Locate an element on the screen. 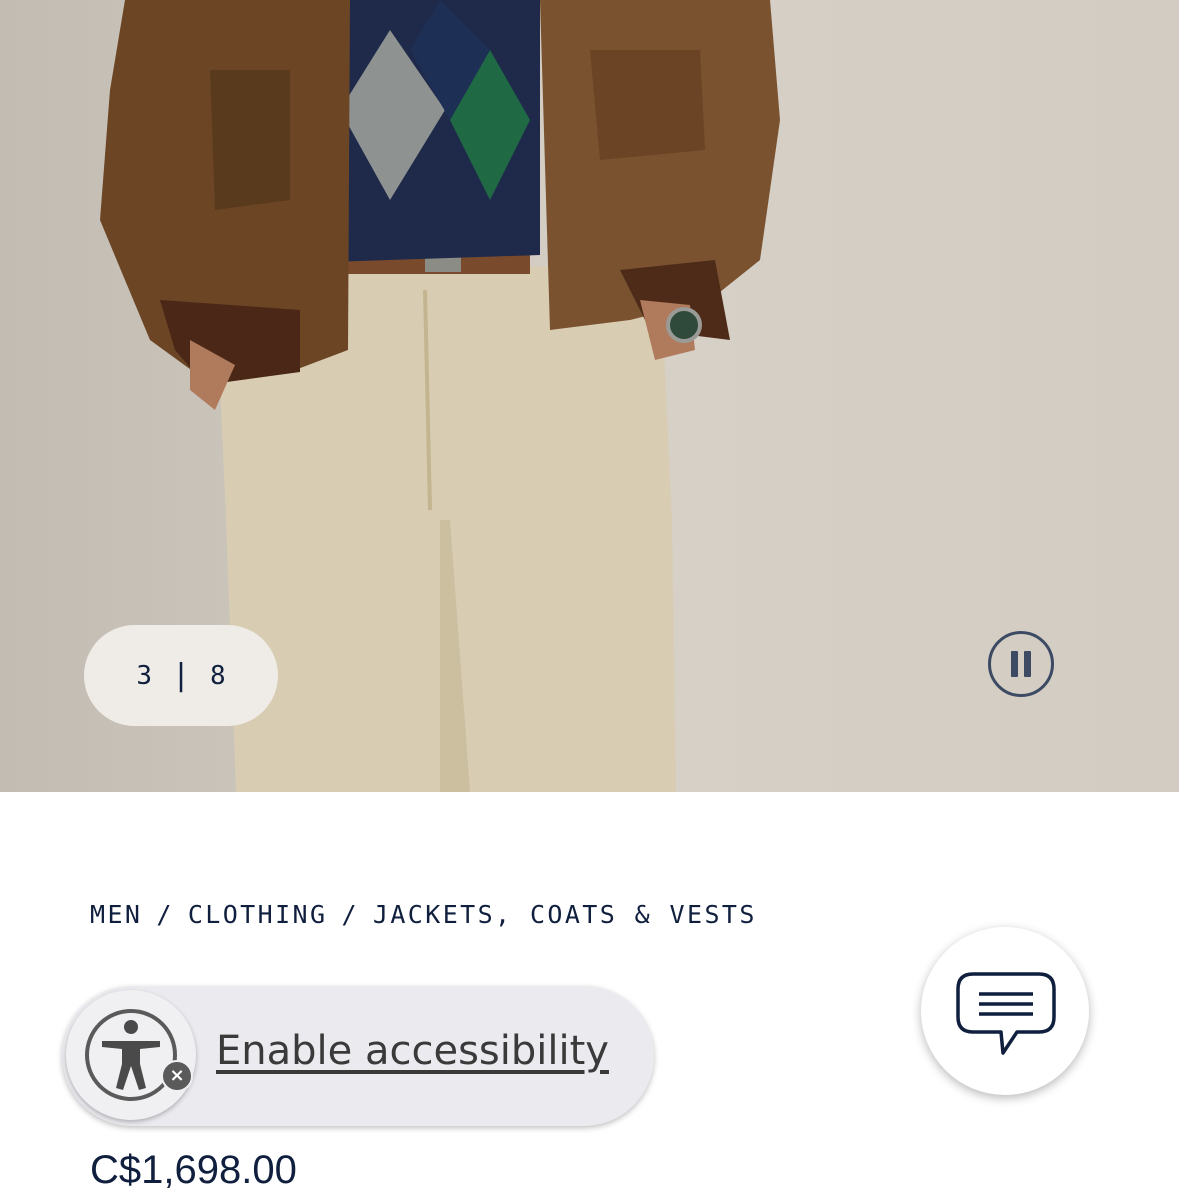  accessibility-badge: × is located at coordinates (131, 1055).